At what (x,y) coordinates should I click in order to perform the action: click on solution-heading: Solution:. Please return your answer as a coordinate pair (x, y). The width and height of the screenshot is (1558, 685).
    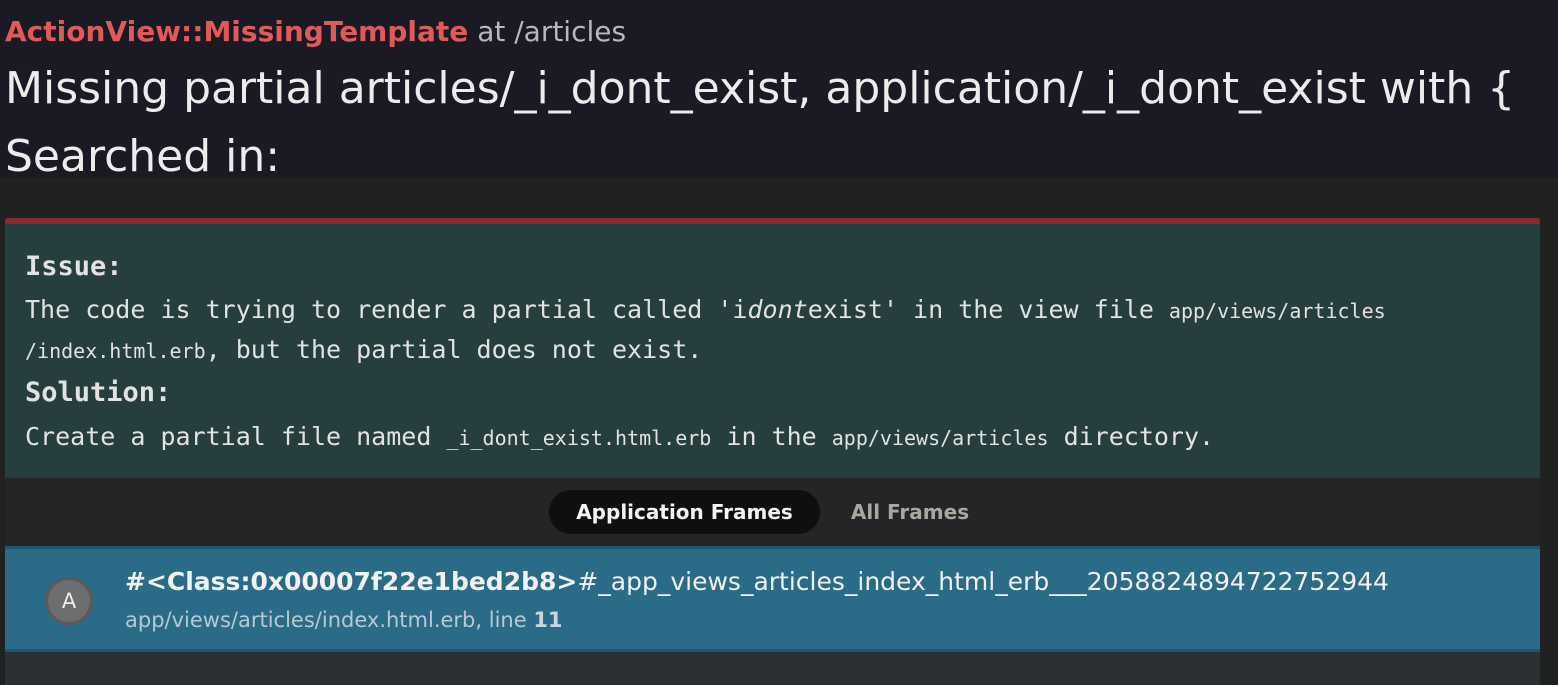
    Looking at the image, I should click on (98, 392).